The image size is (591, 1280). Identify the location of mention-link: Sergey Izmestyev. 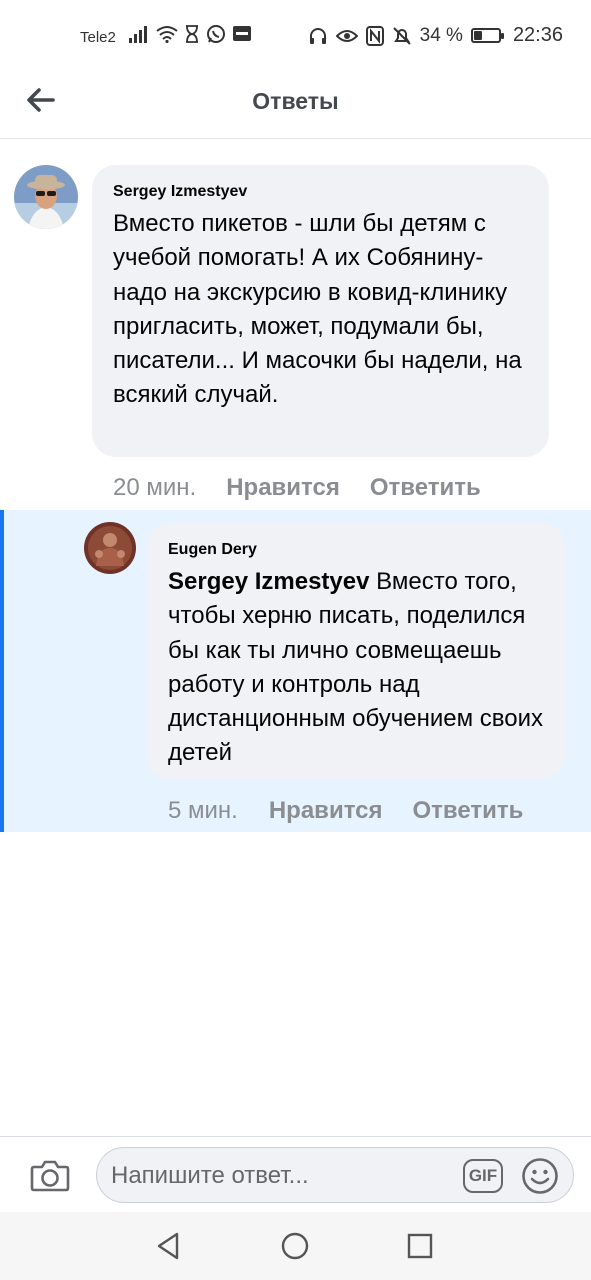
(268, 581).